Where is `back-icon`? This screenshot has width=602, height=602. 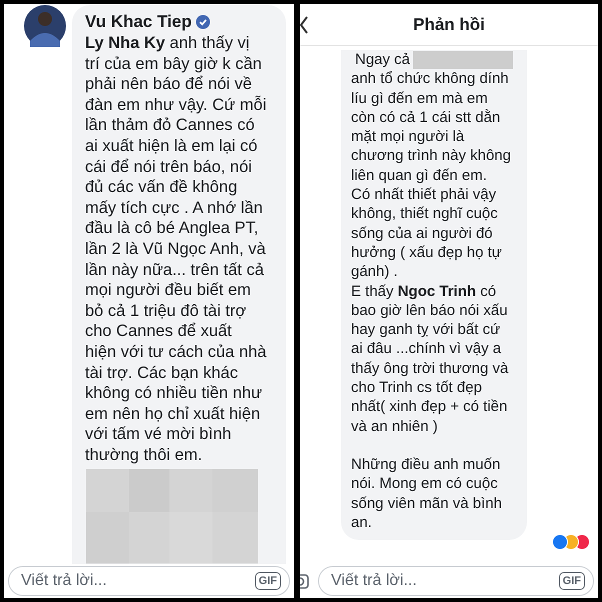
back-icon is located at coordinates (304, 25).